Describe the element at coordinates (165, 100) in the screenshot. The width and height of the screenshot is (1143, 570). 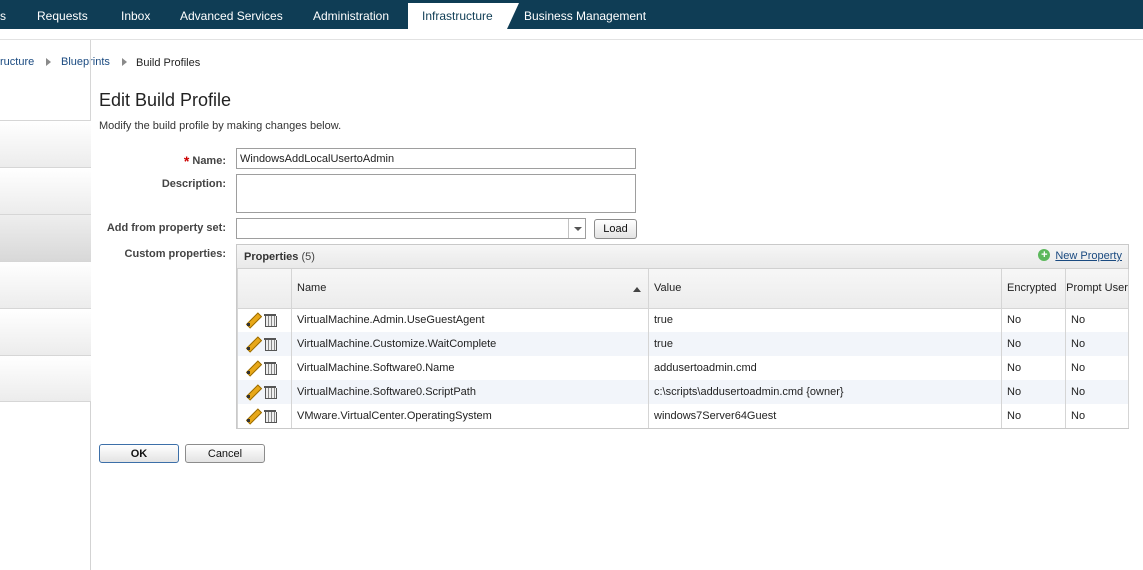
I see `page-title: Edit Build Profile` at that location.